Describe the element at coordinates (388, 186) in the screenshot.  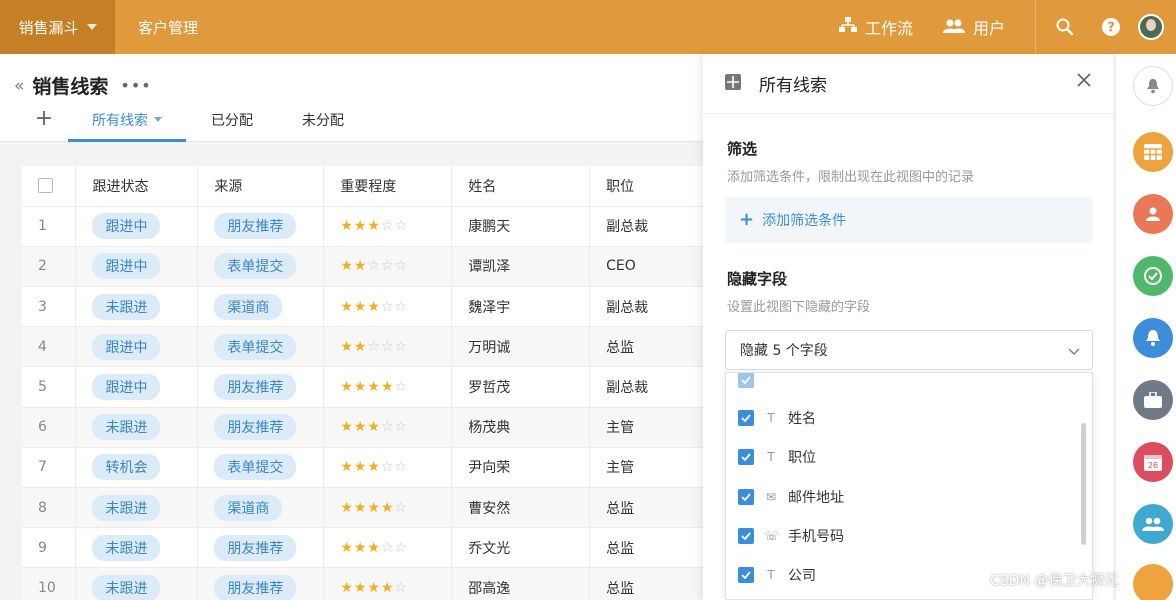
I see `col-importance: 重要程度` at that location.